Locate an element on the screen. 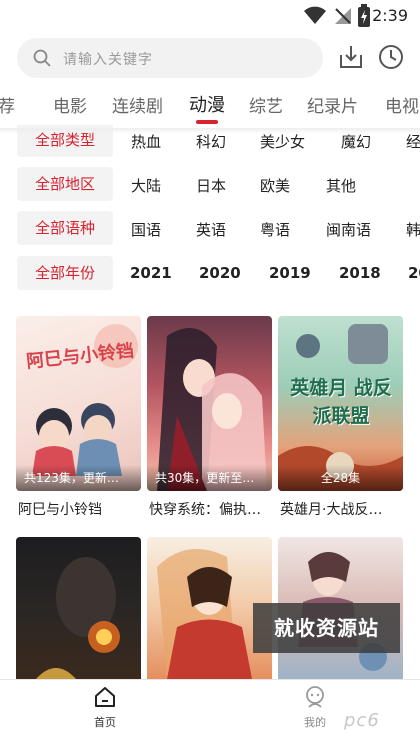 The image size is (420, 746). nav-mine: 我的 is located at coordinates (315, 708).